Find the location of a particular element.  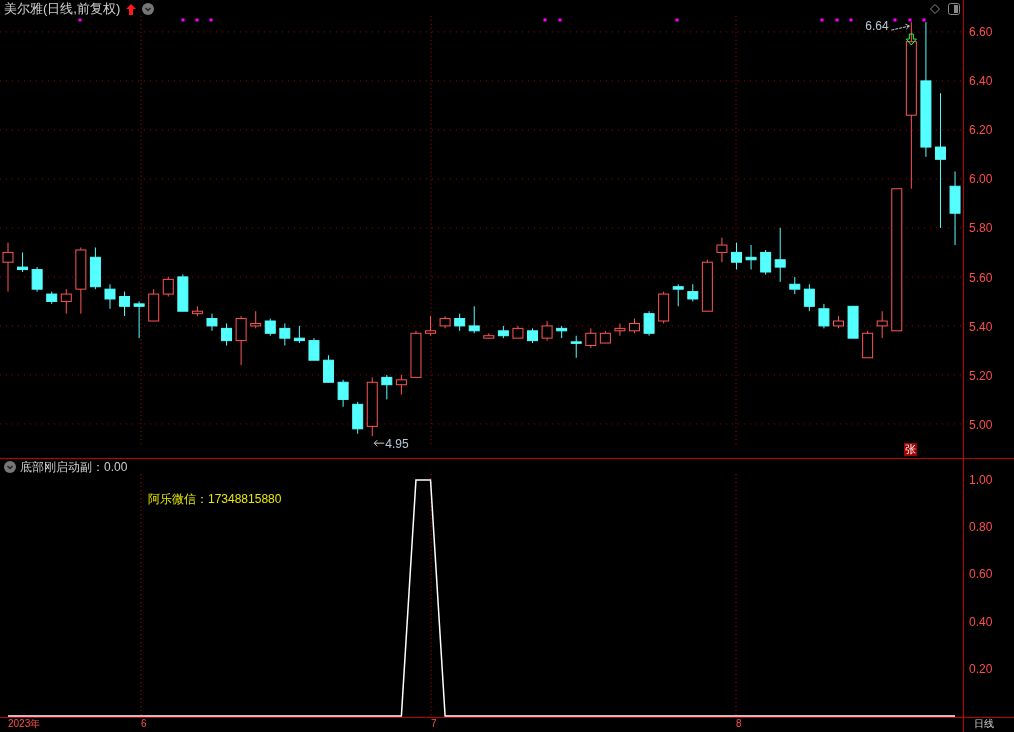

down-arrow-icon is located at coordinates (911, 39).